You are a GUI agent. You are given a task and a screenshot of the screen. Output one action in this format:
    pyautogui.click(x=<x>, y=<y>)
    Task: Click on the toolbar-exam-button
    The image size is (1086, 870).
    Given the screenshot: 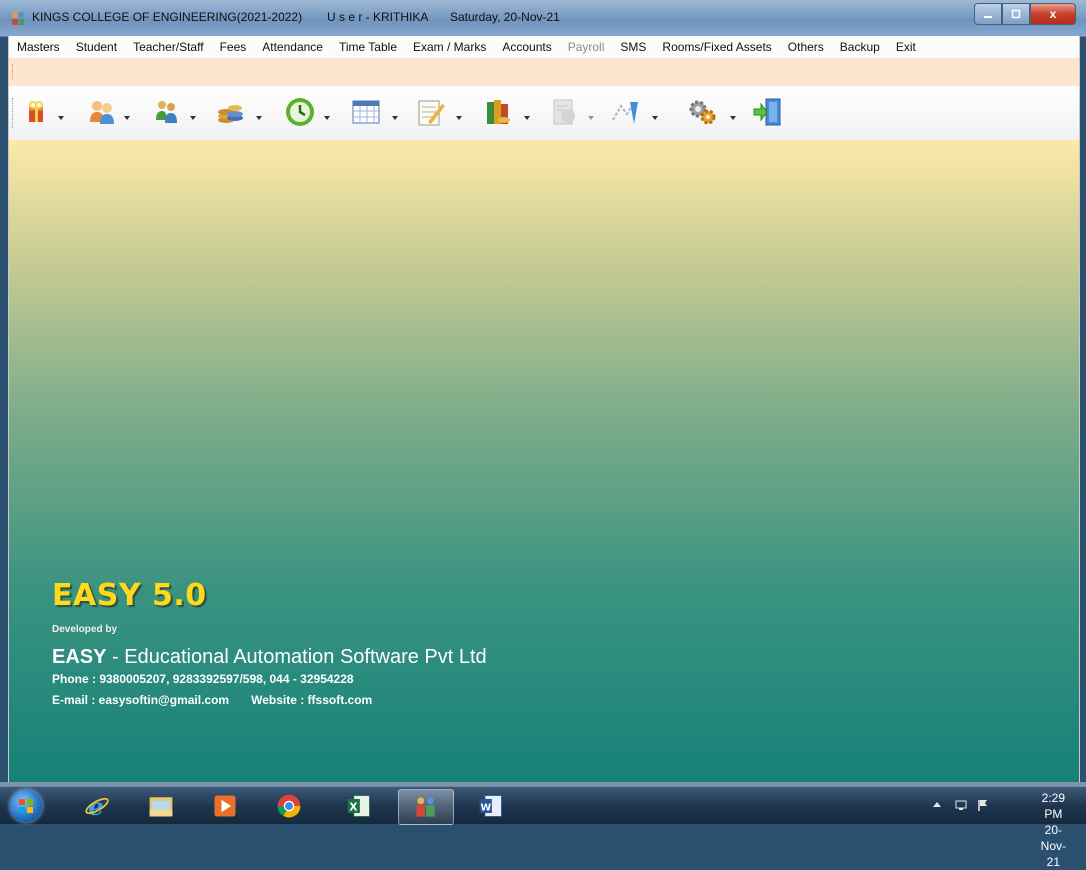 What is the action you would take?
    pyautogui.click(x=430, y=112)
    